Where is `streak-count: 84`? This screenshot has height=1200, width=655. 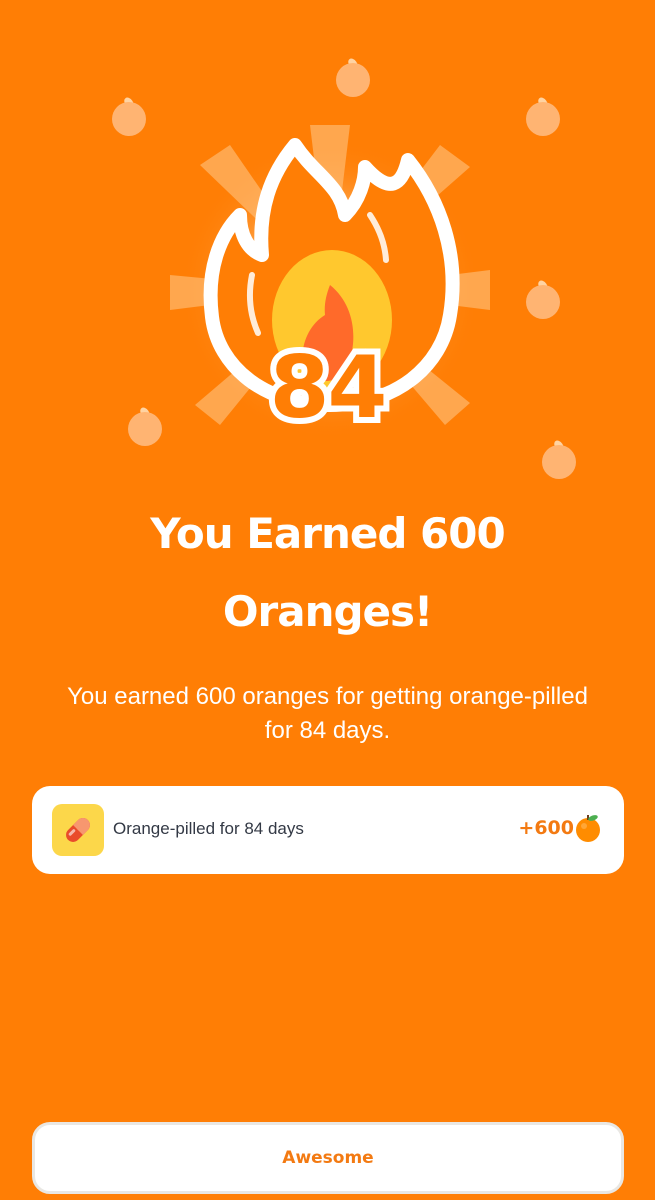
streak-count: 84 is located at coordinates (328, 388).